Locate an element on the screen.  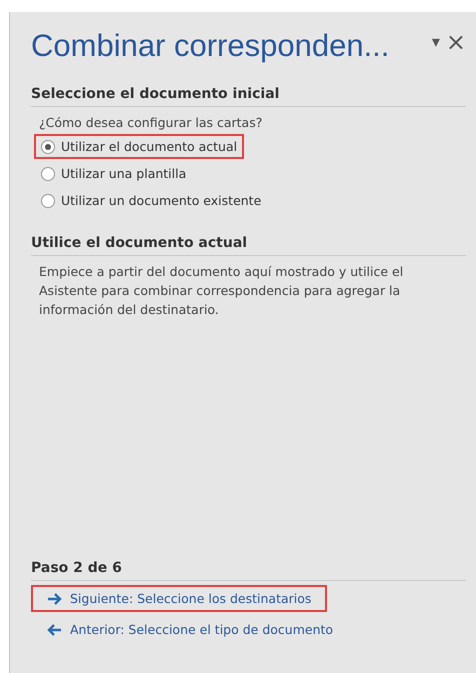
next-step-link: Siguiente: Seleccione los destinatarios is located at coordinates (179, 598).